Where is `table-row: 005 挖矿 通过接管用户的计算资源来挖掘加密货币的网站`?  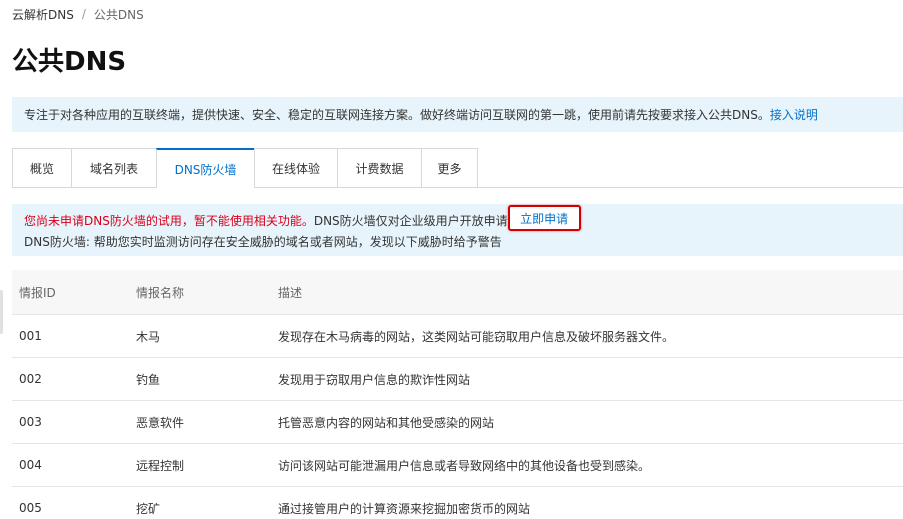 table-row: 005 挖矿 通过接管用户的计算资源来挖掘加密货币的网站 is located at coordinates (457, 503).